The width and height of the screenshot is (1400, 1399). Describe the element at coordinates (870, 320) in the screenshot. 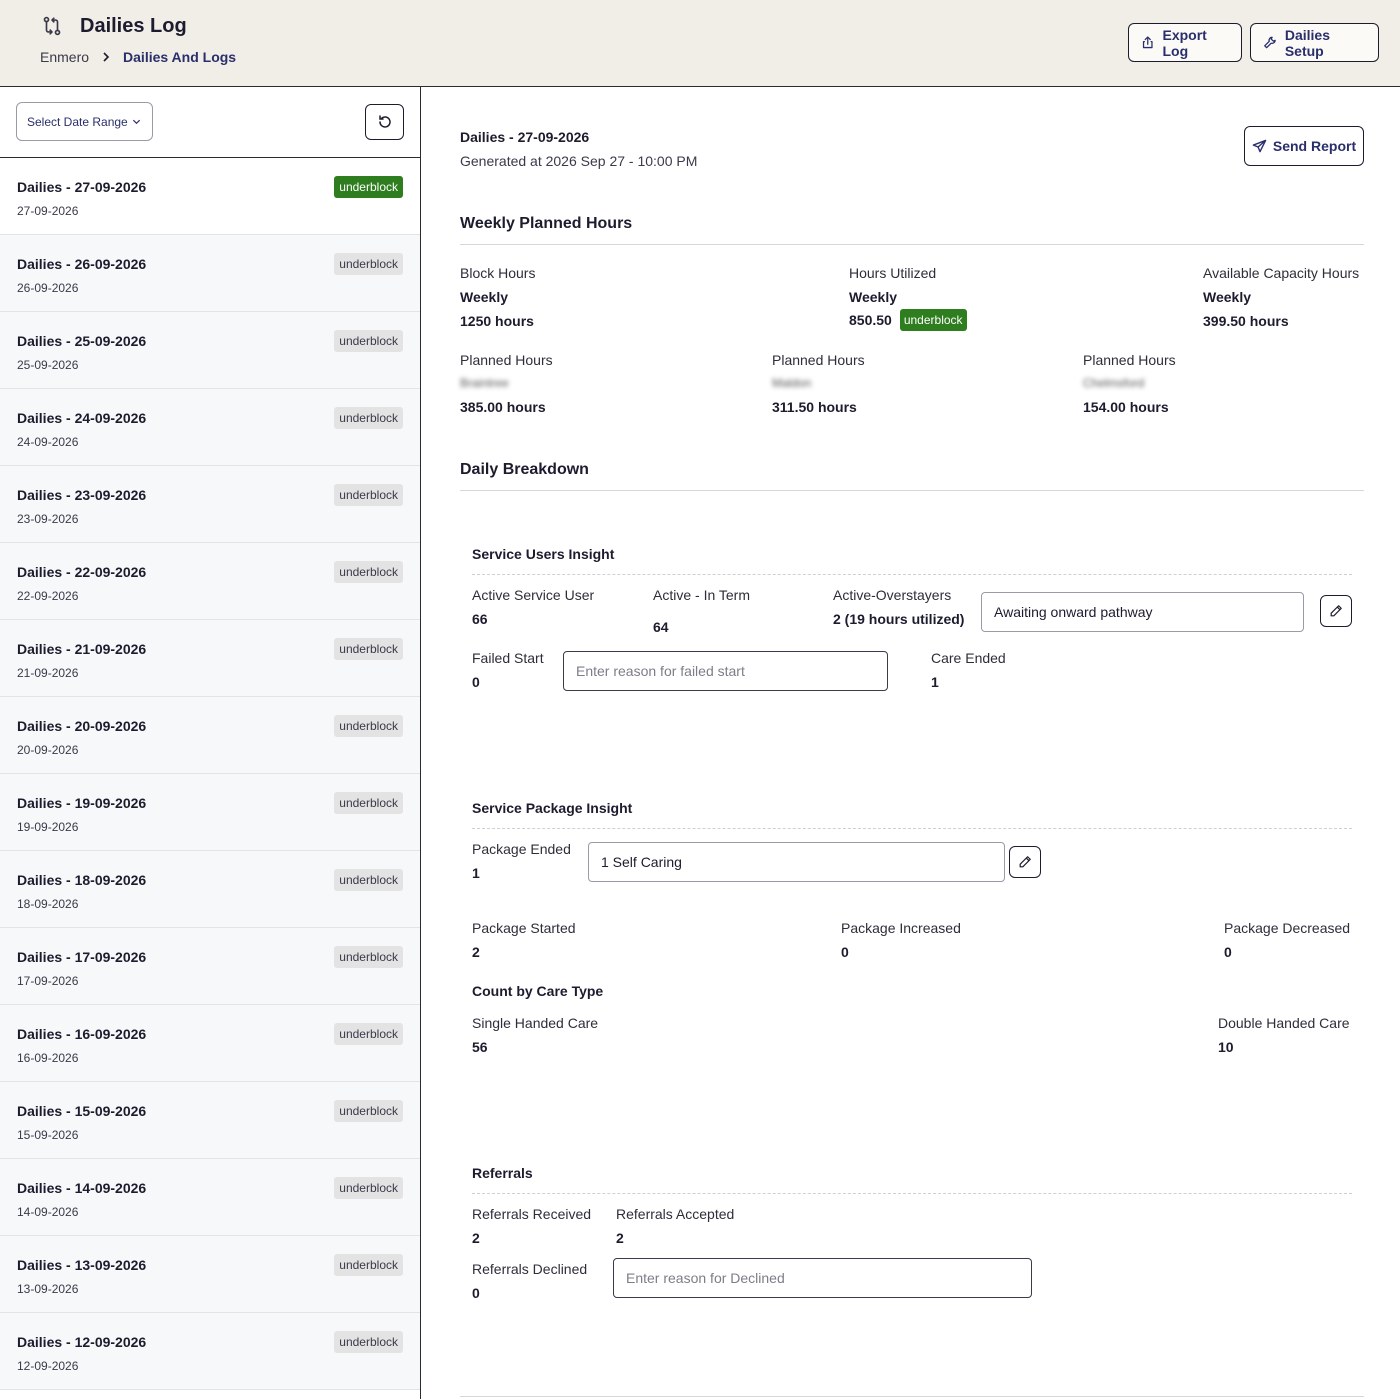

I see `hours-utilized-value: 850.50` at that location.